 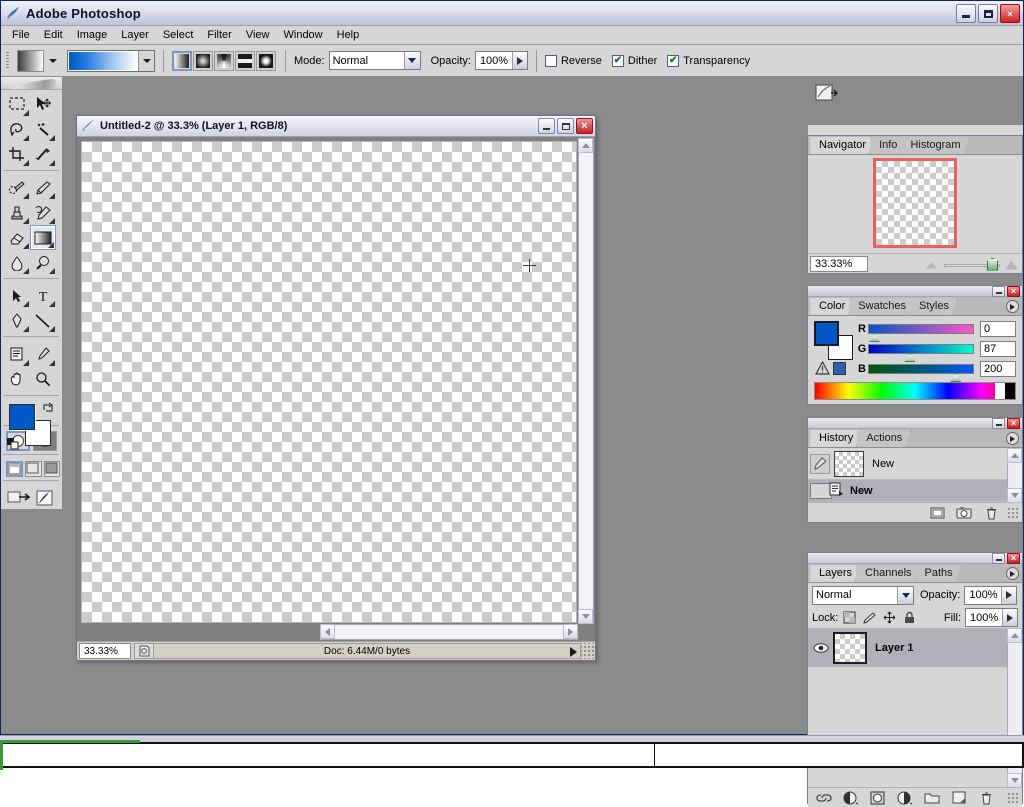 What do you see at coordinates (33, 469) in the screenshot?
I see `full-screen-with-menubar-button` at bounding box center [33, 469].